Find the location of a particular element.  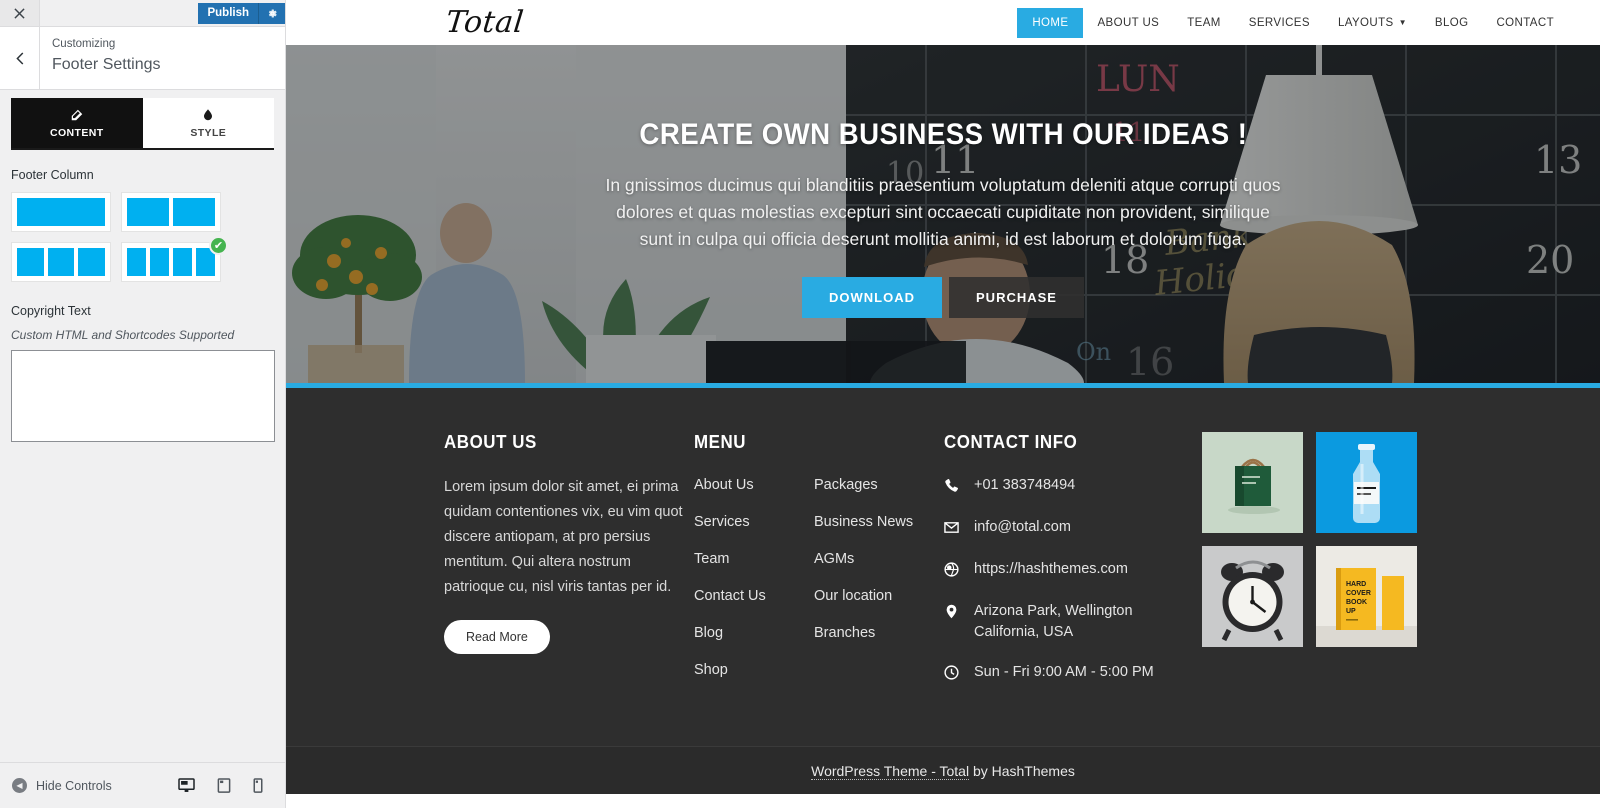

contact-item-email: info@total.com is located at coordinates (1068, 528).